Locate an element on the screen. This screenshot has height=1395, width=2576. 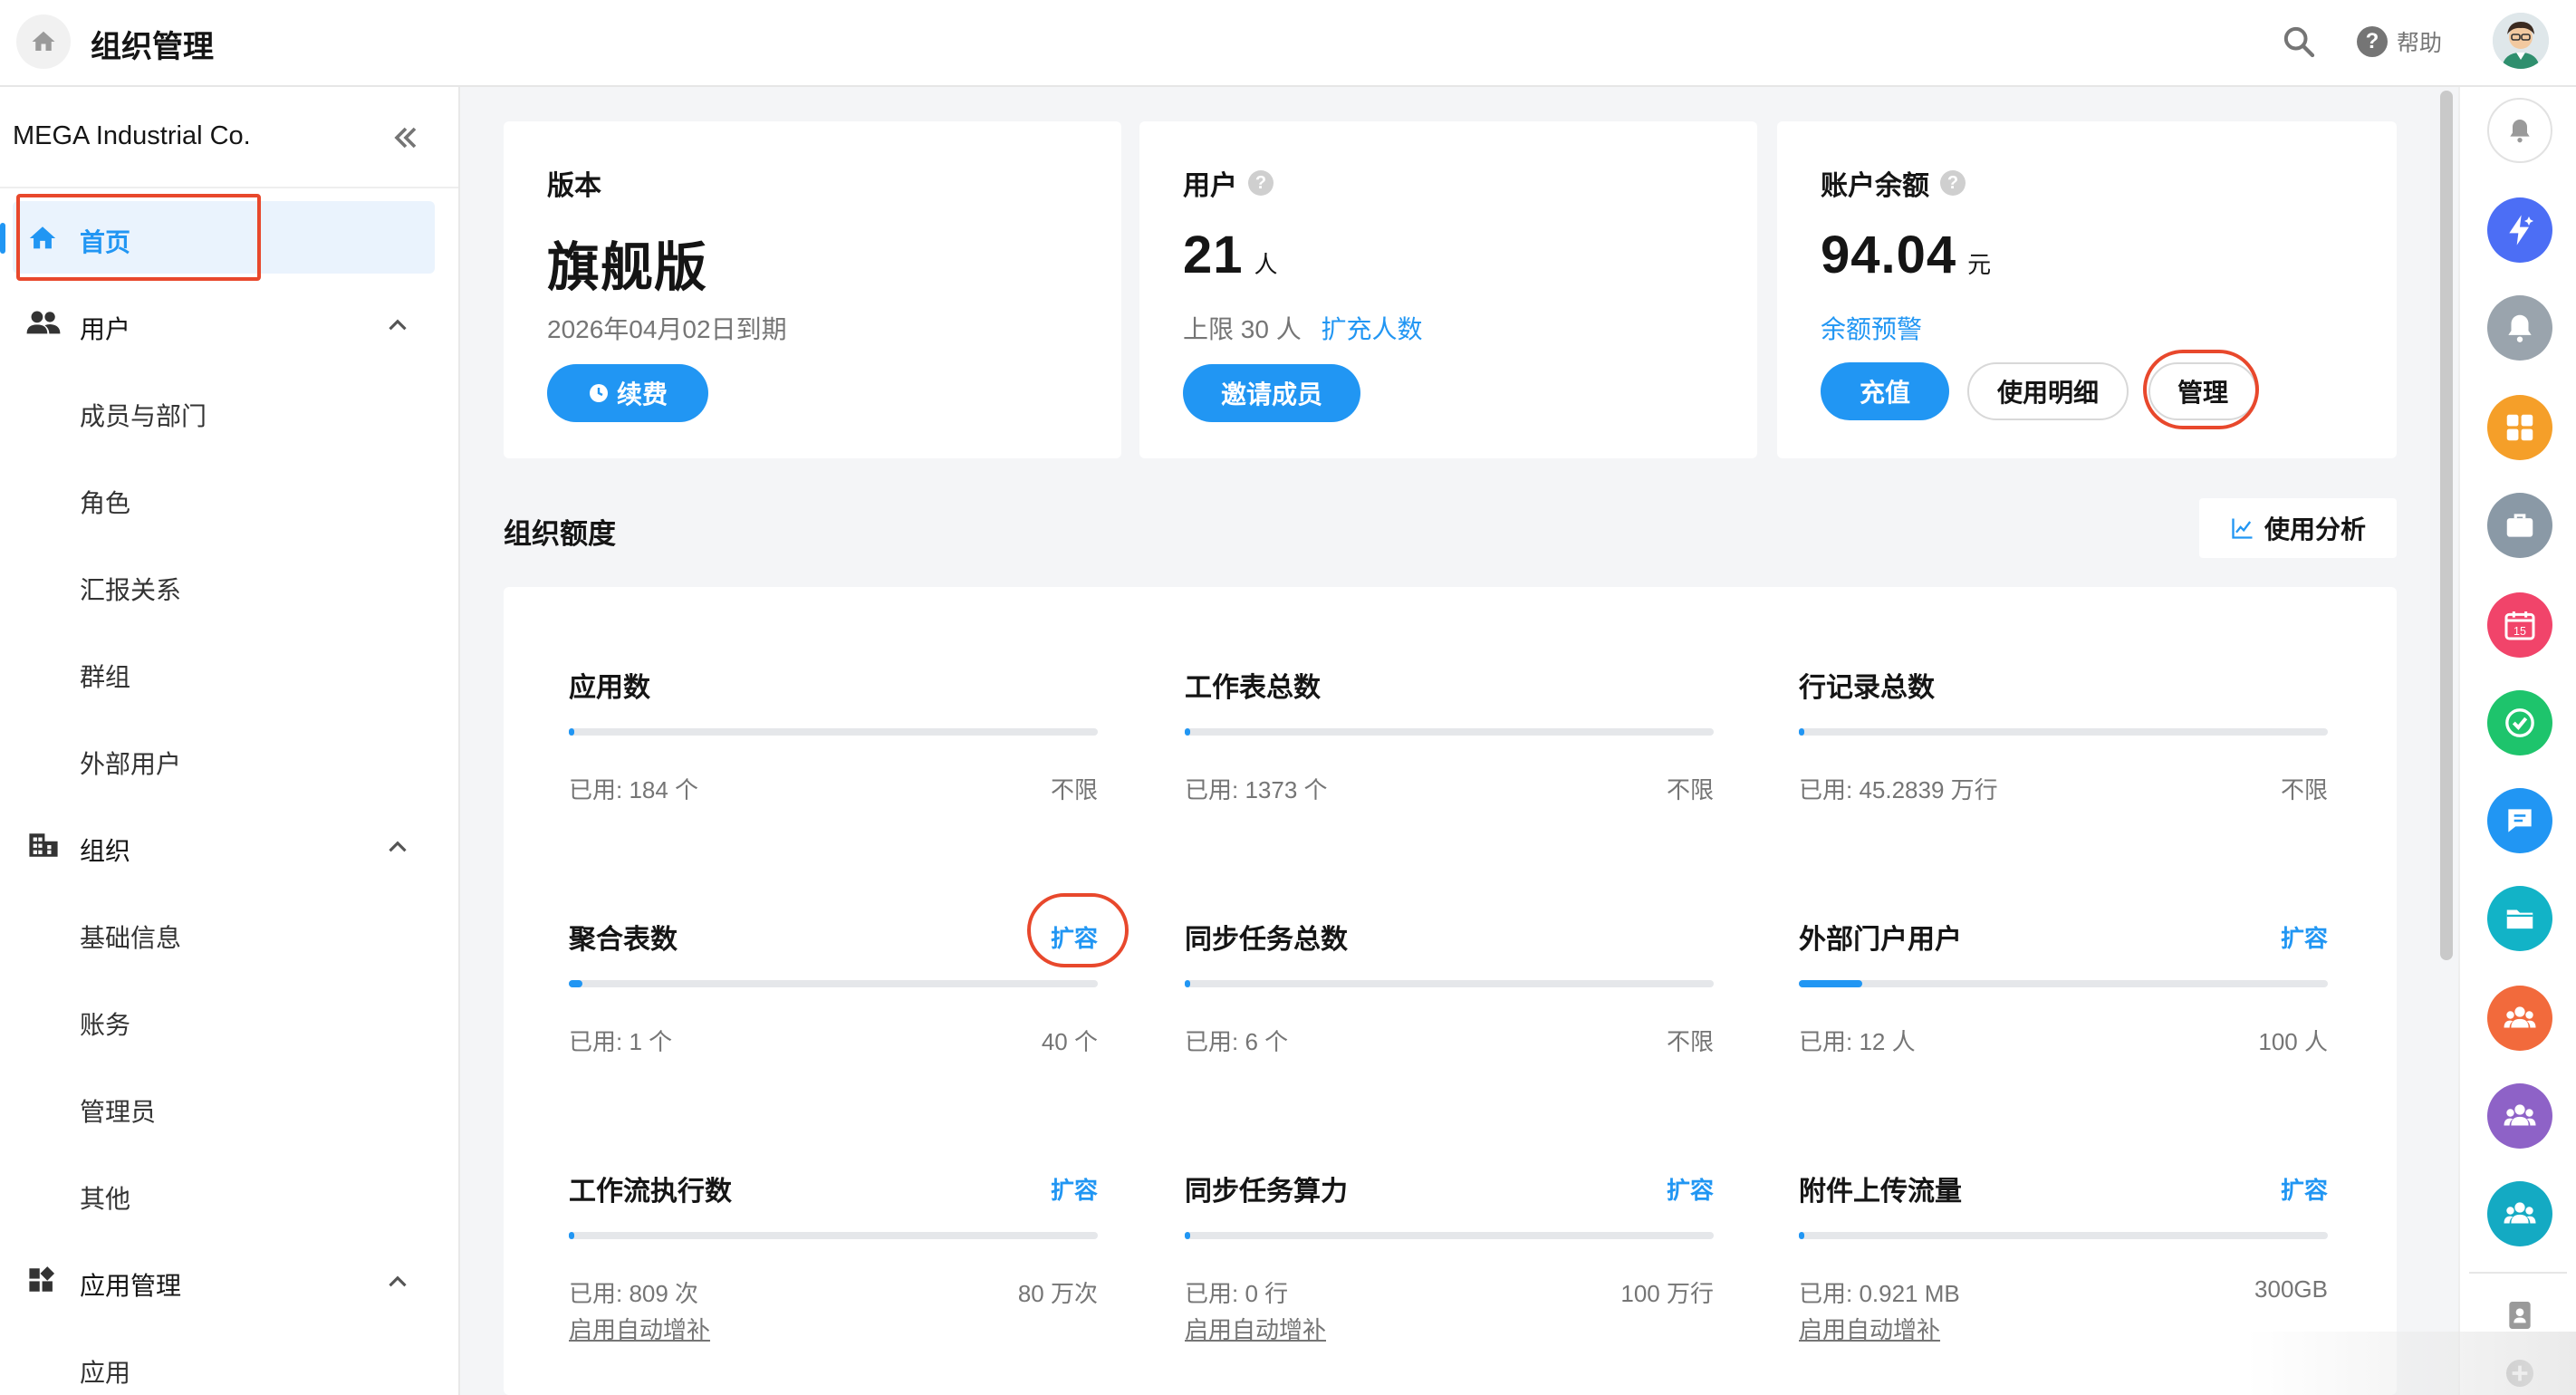
sidebar-item-external-users: 外部用户 is located at coordinates (130, 763).